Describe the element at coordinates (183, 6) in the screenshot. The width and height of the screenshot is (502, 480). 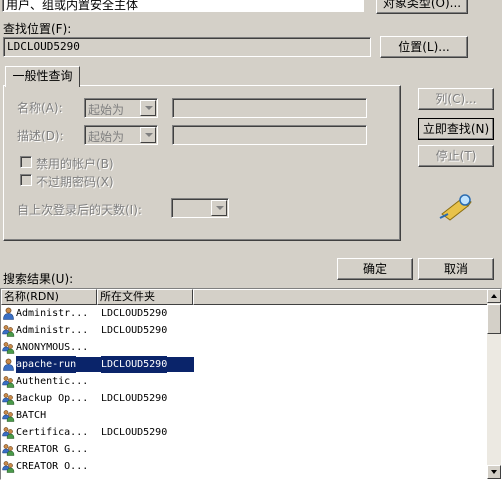
I see `object-type-field: 用户、组或内置安全主体` at that location.